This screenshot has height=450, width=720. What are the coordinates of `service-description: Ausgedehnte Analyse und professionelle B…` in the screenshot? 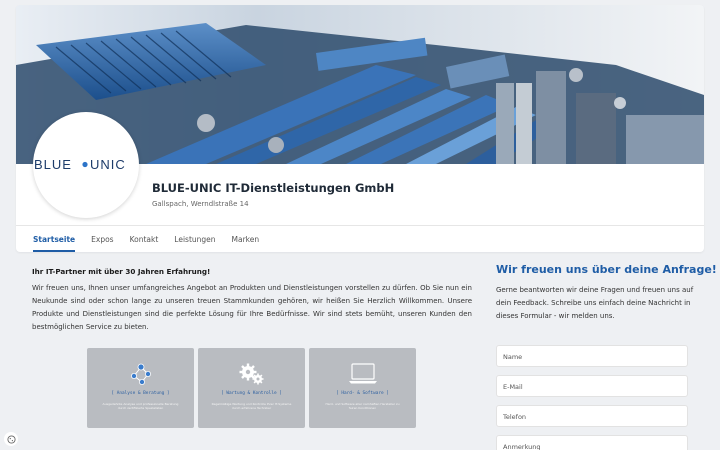 It's located at (140, 406).